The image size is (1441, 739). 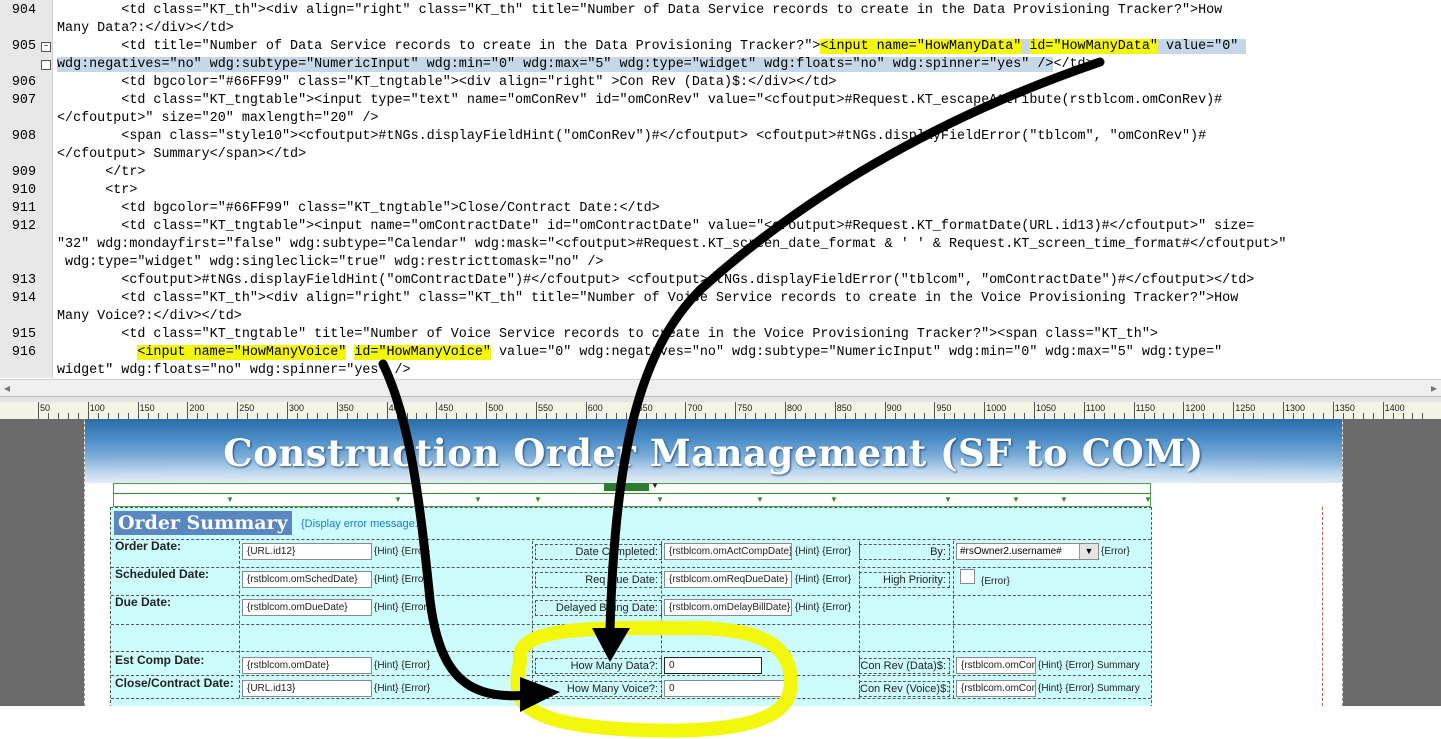 What do you see at coordinates (1202, 46) in the screenshot?
I see `selected-code: value="0"` at bounding box center [1202, 46].